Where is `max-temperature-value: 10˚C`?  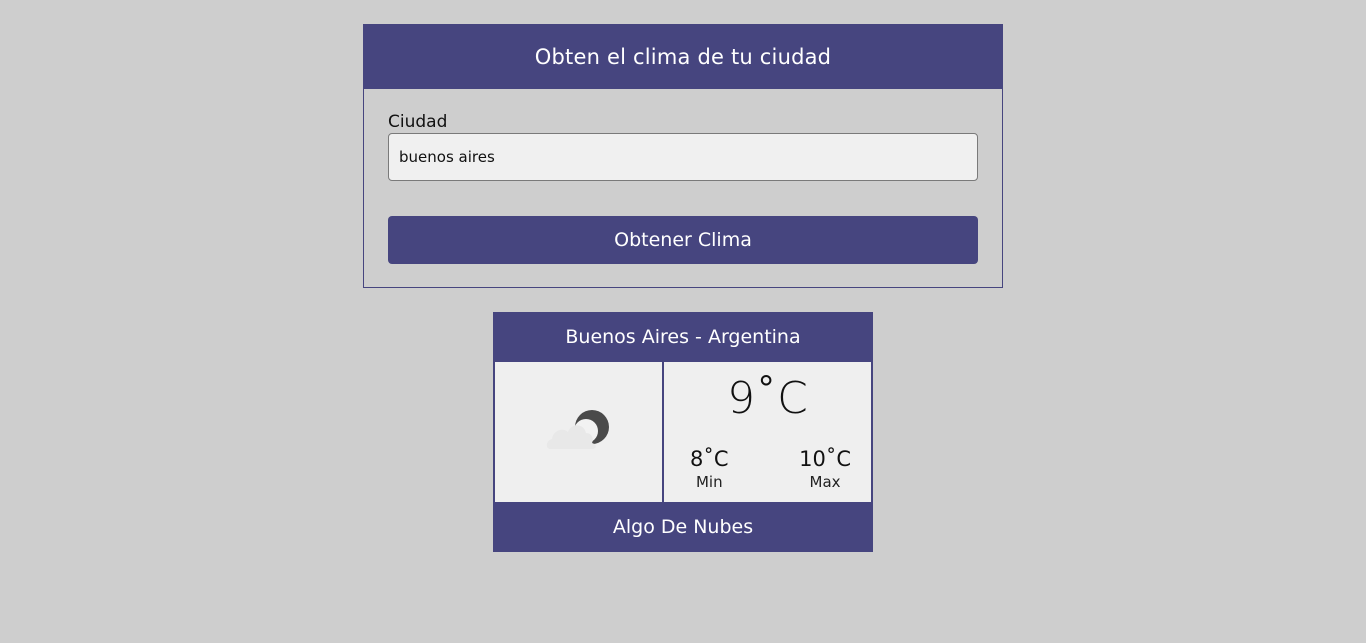 max-temperature-value: 10˚C is located at coordinates (825, 459).